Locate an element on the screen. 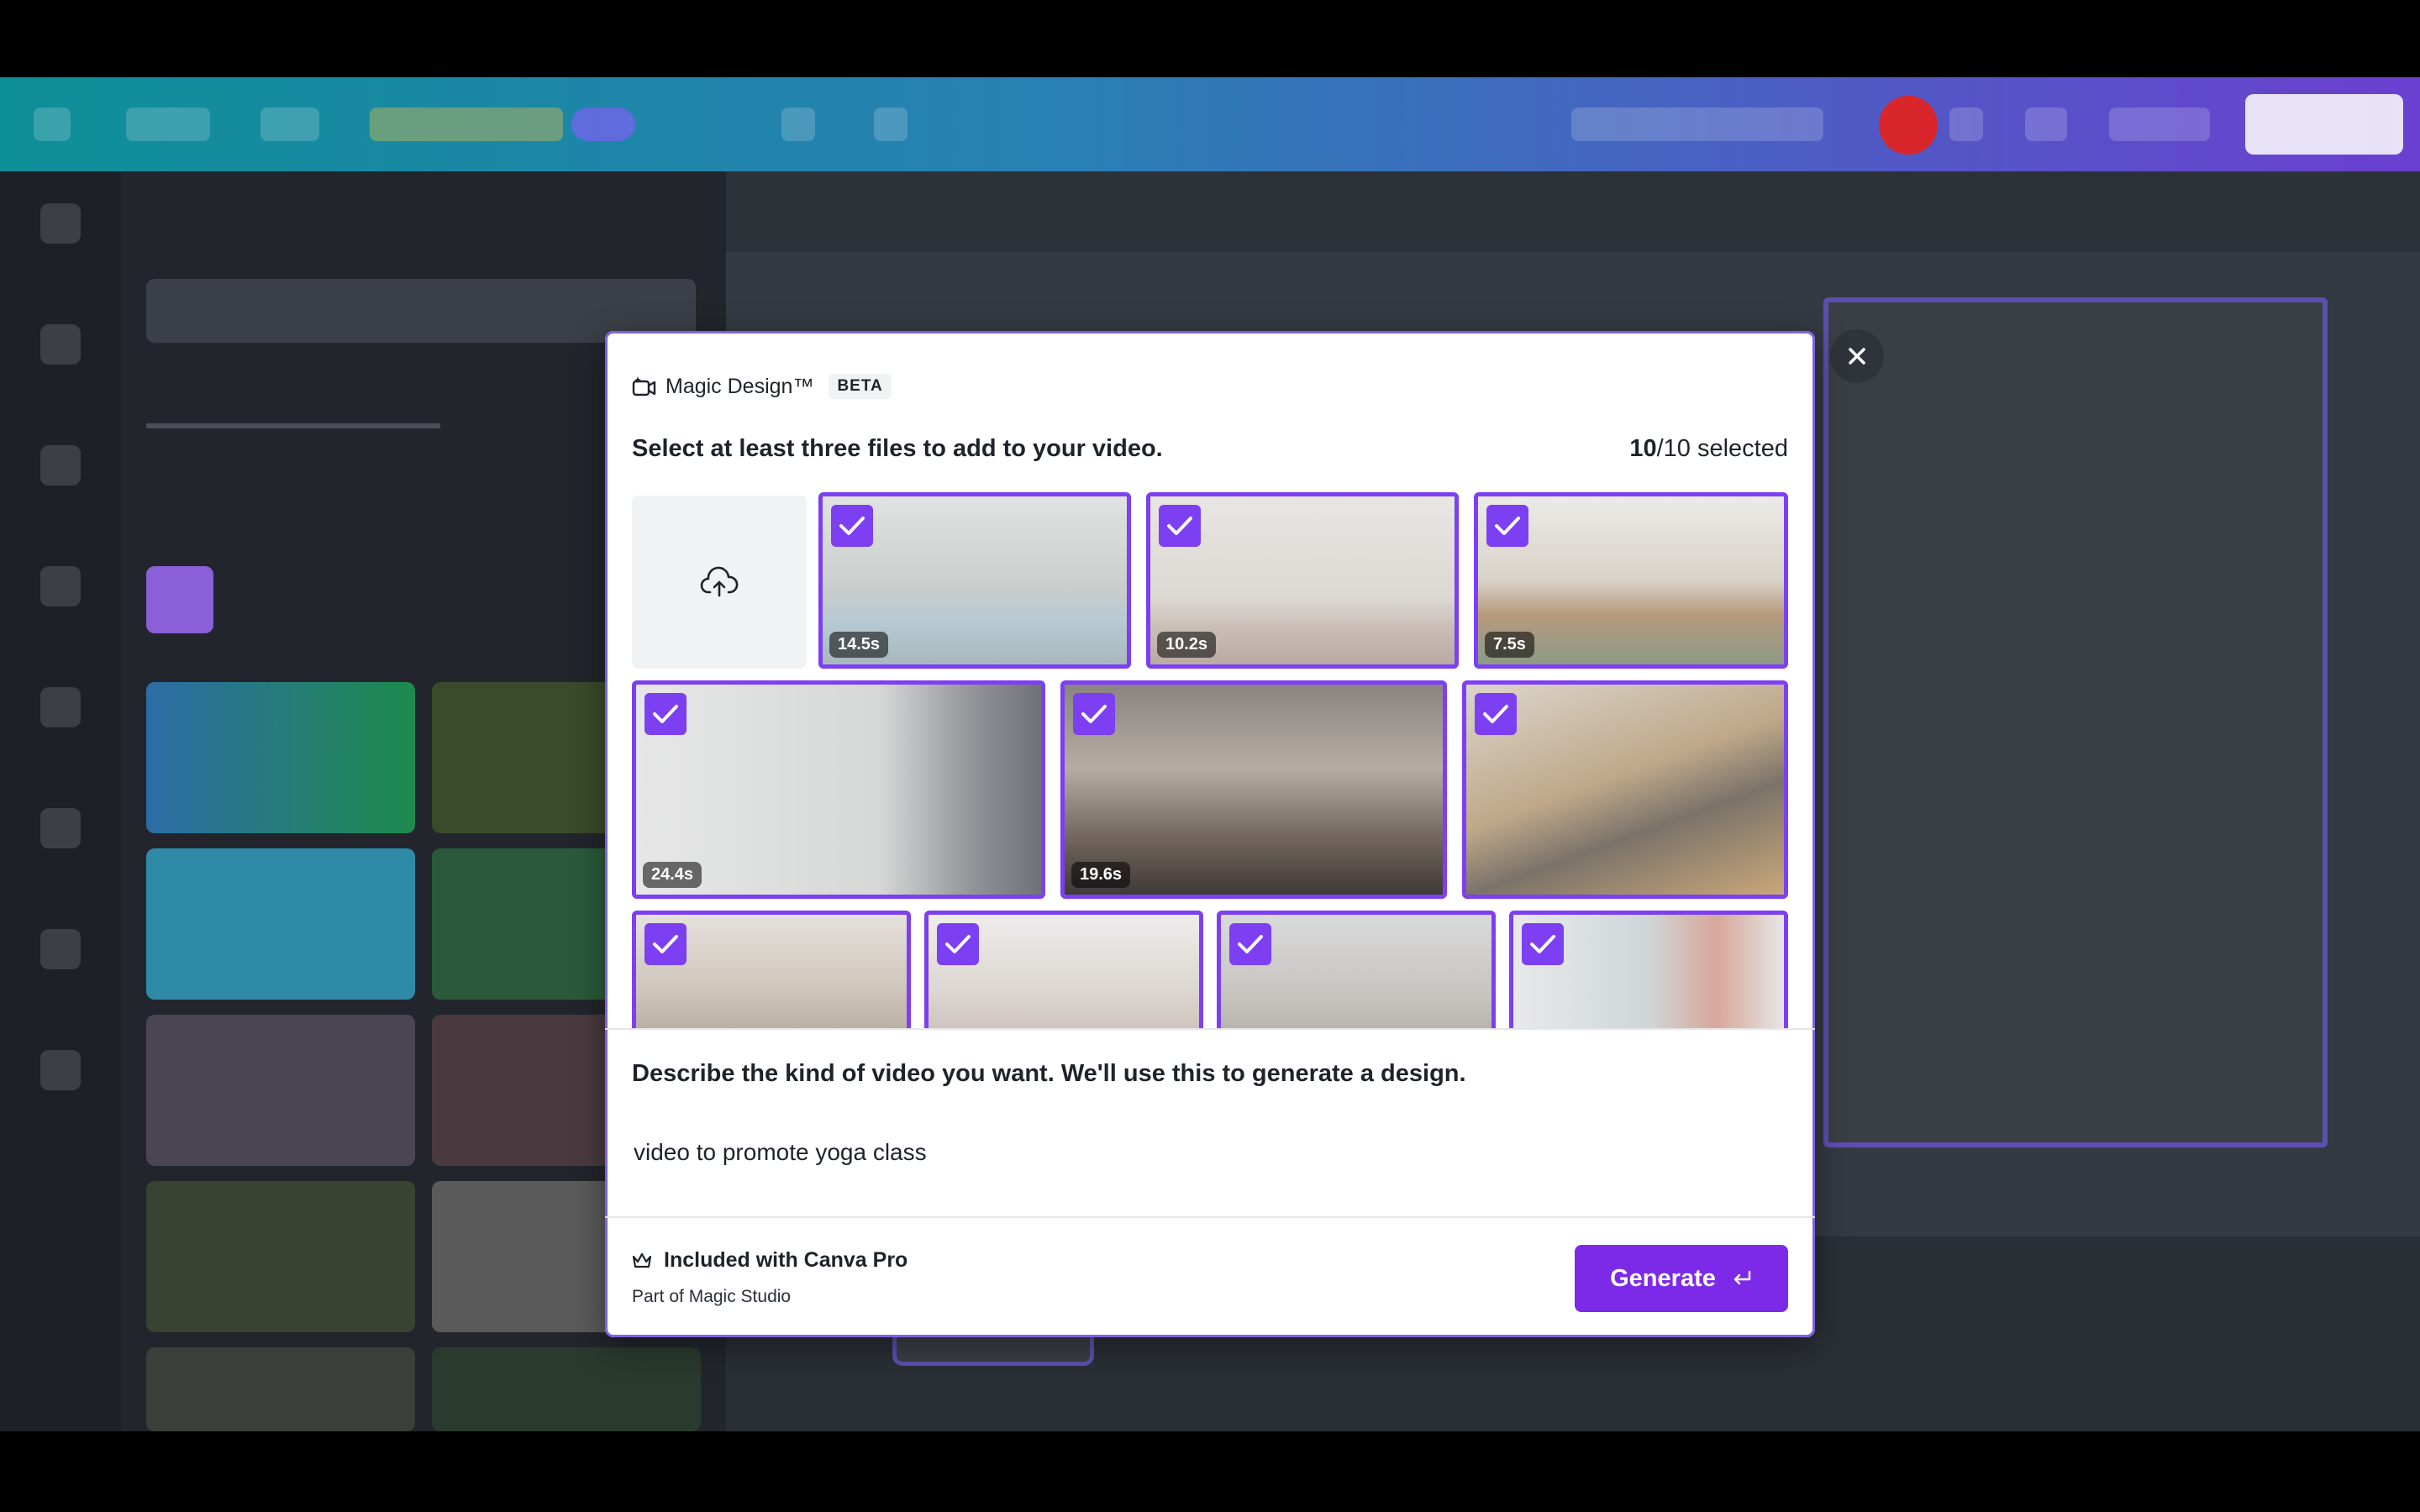  avatar is located at coordinates (1909, 125).